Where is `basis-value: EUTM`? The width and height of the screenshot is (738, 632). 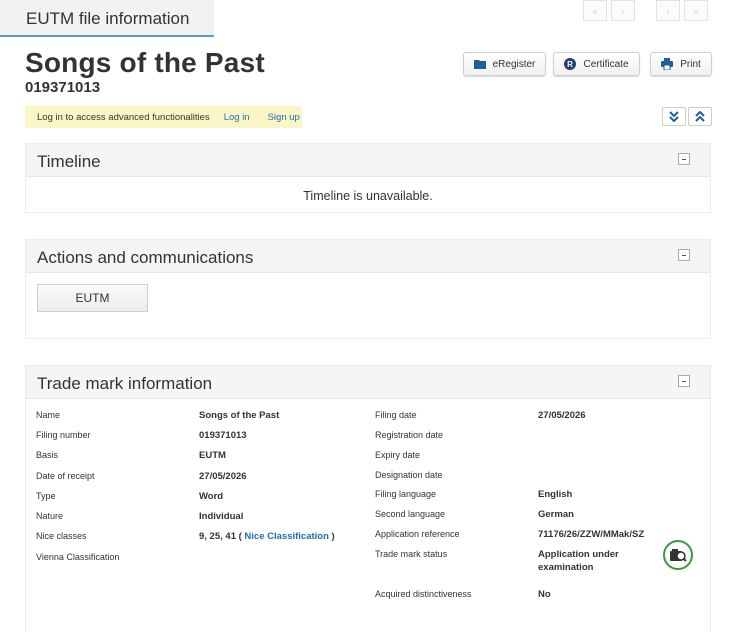 basis-value: EUTM is located at coordinates (212, 455).